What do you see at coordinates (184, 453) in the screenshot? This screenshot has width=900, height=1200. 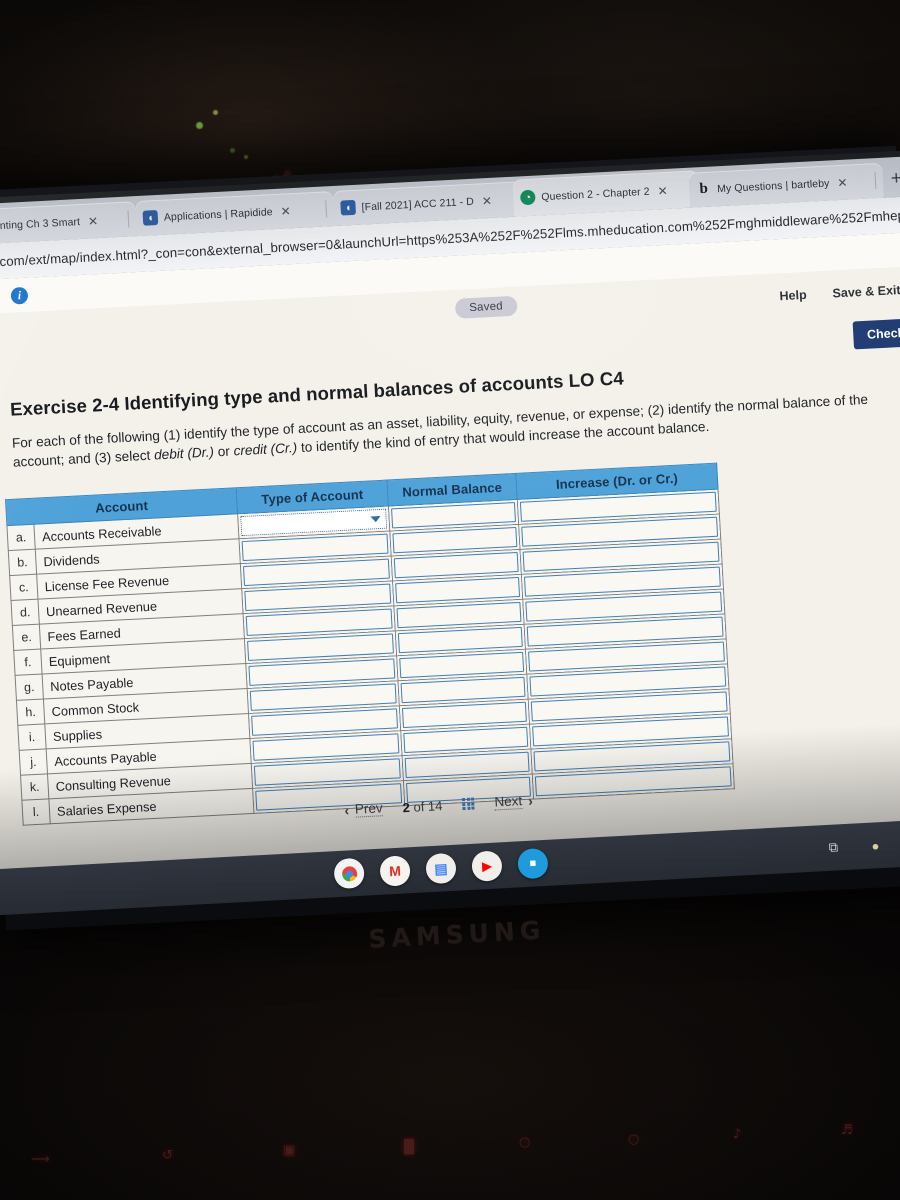 I see `instructions-italic-debit: debit (Dr.)` at bounding box center [184, 453].